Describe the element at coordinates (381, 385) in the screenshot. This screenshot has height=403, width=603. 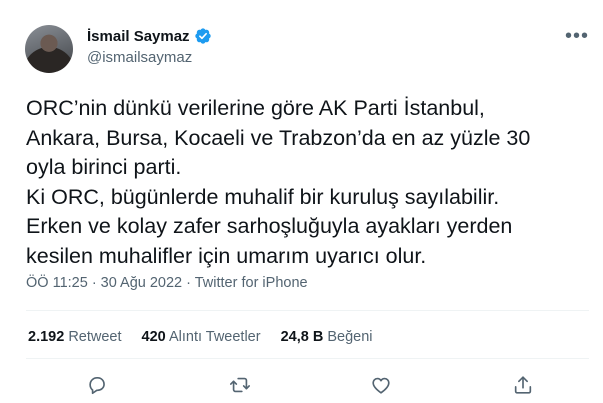
I see `like-icon` at that location.